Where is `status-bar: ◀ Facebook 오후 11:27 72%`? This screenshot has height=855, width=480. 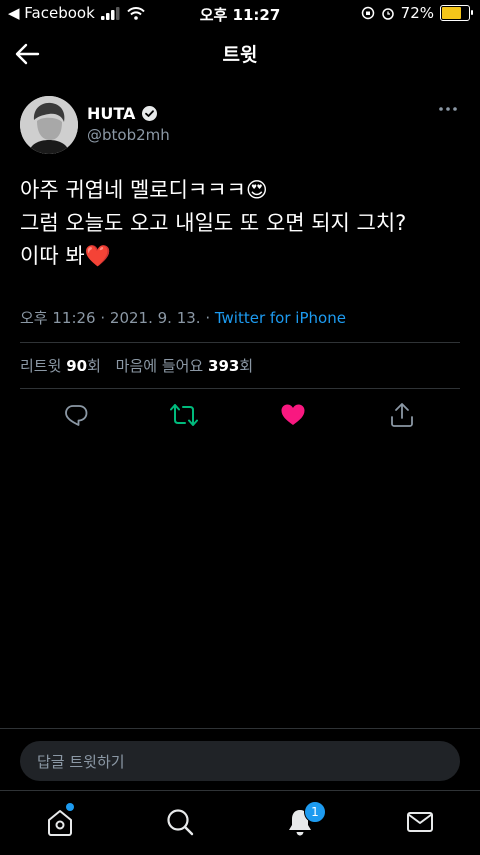
status-bar: ◀ Facebook 오후 11:27 72% is located at coordinates (240, 13).